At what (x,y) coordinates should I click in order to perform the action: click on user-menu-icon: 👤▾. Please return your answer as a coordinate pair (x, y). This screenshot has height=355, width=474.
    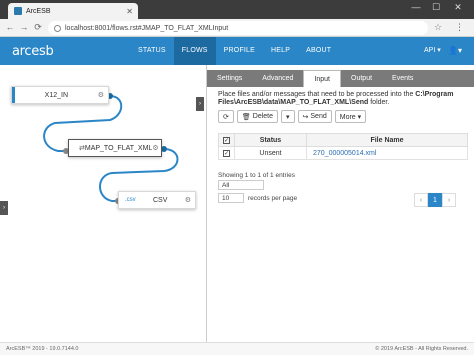
    Looking at the image, I should click on (455, 51).